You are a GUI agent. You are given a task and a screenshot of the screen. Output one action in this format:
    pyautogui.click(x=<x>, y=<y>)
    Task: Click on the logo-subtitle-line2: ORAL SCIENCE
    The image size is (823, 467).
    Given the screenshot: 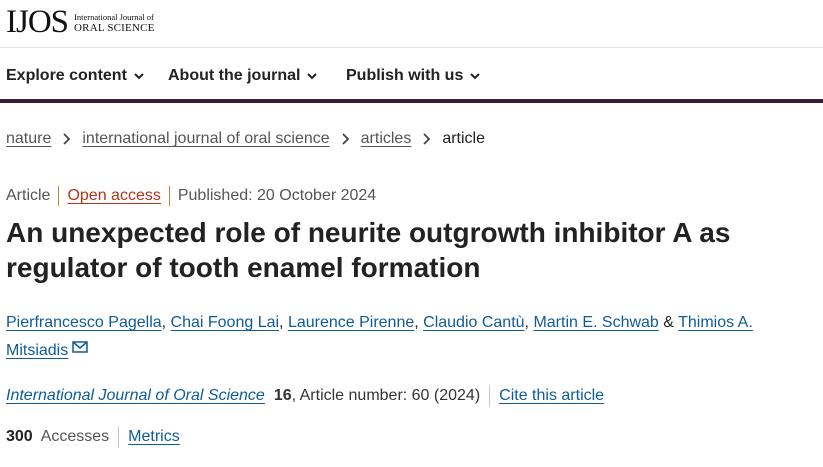 What is the action you would take?
    pyautogui.click(x=114, y=28)
    